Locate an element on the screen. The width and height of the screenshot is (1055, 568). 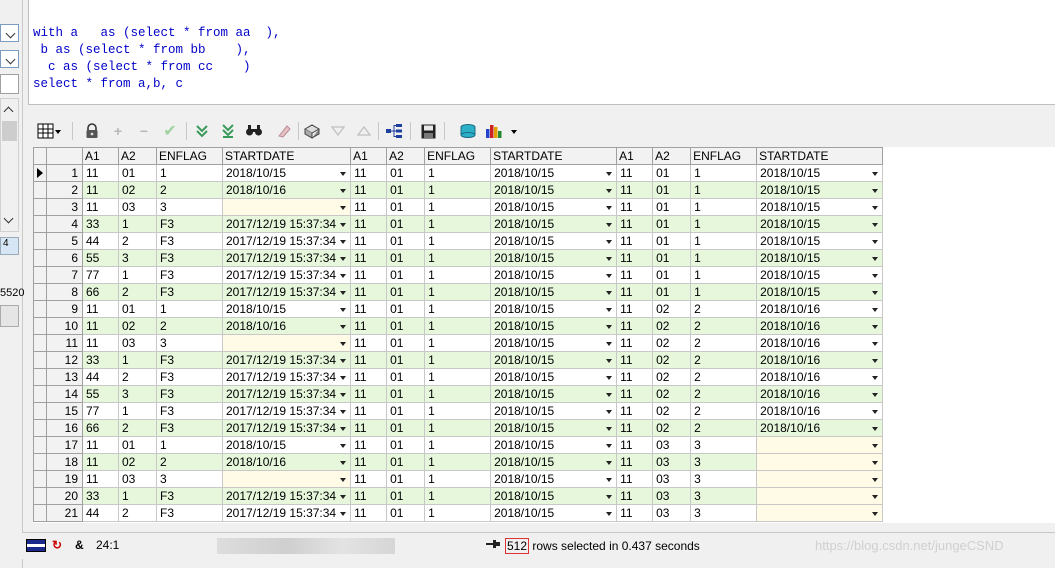
table-cell: 66 is located at coordinates (100, 428).